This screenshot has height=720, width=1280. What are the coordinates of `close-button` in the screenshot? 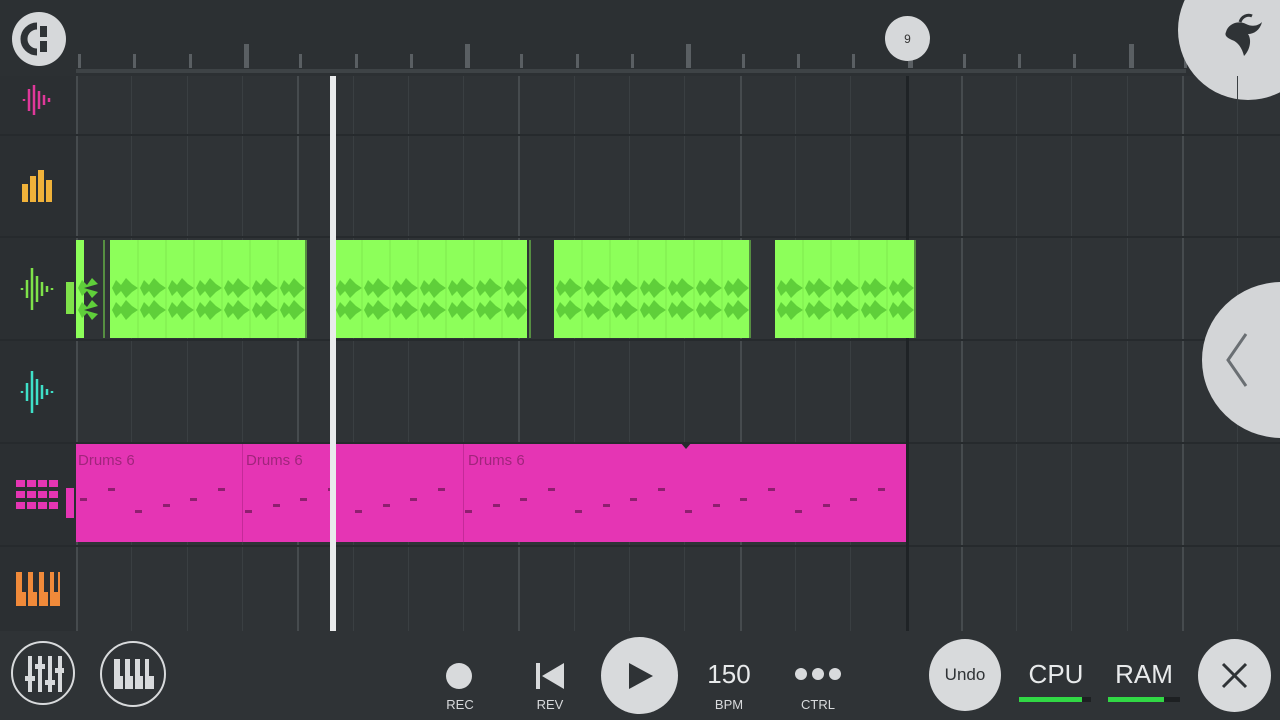 It's located at (1234, 675).